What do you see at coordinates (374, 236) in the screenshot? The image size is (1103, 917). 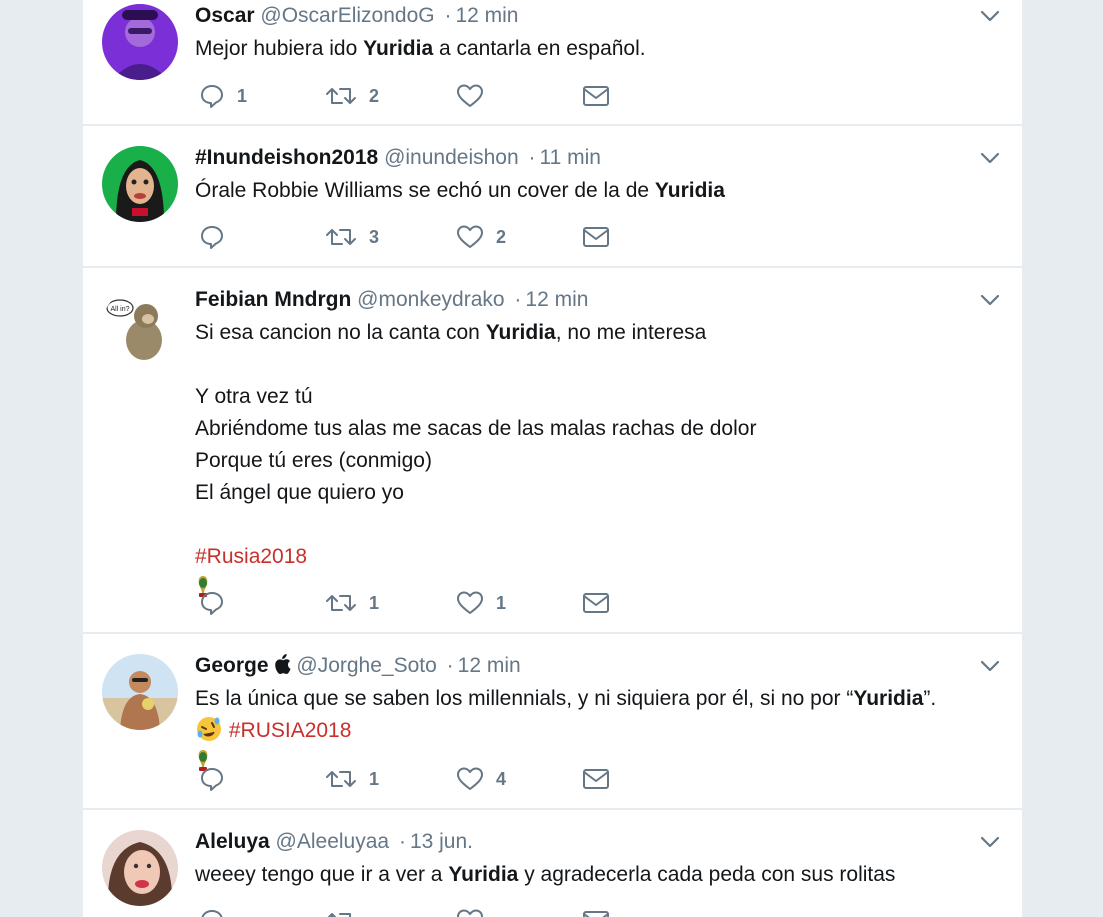 I see `retweet-count: 3` at bounding box center [374, 236].